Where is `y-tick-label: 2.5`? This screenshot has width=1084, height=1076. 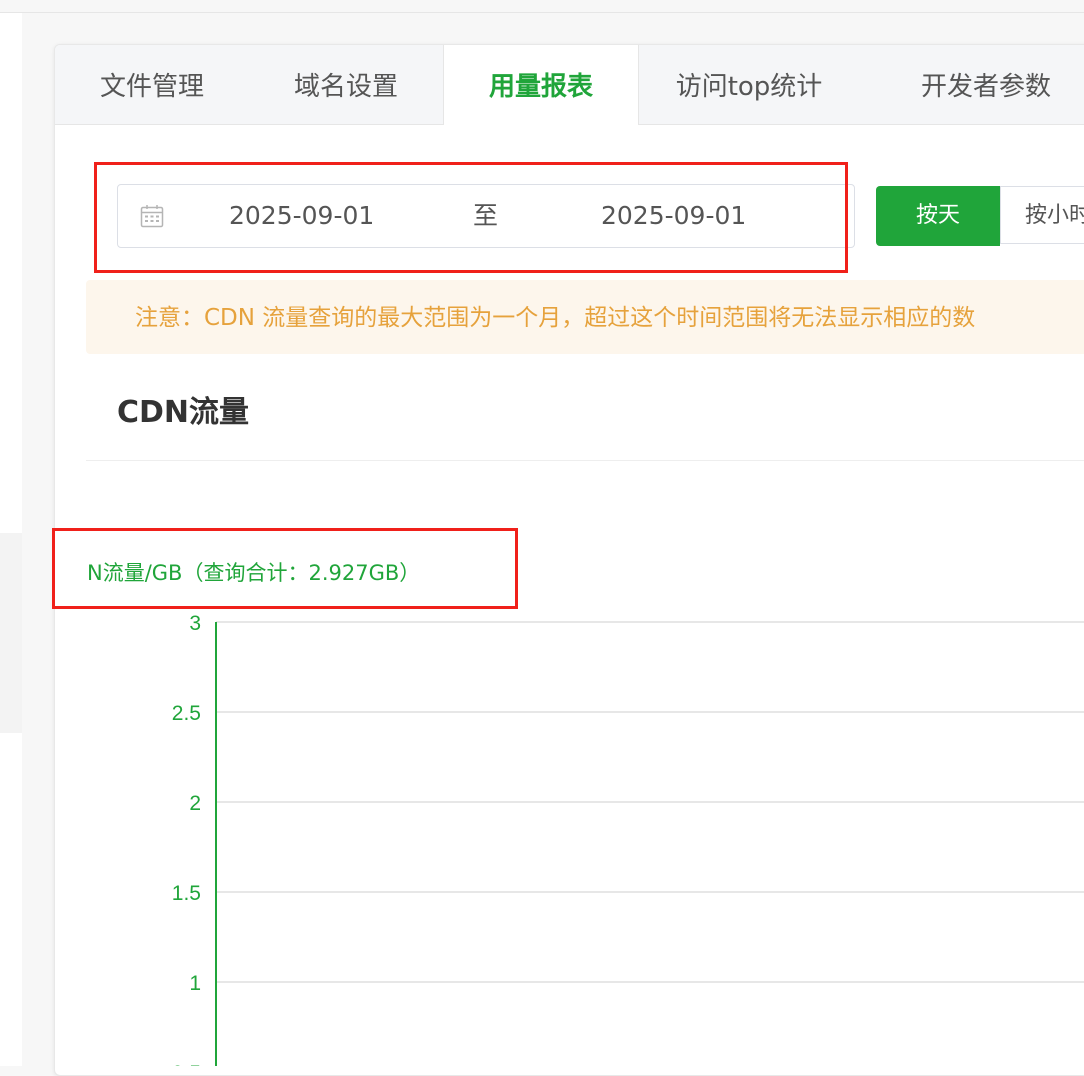
y-tick-label: 2.5 is located at coordinates (186, 713).